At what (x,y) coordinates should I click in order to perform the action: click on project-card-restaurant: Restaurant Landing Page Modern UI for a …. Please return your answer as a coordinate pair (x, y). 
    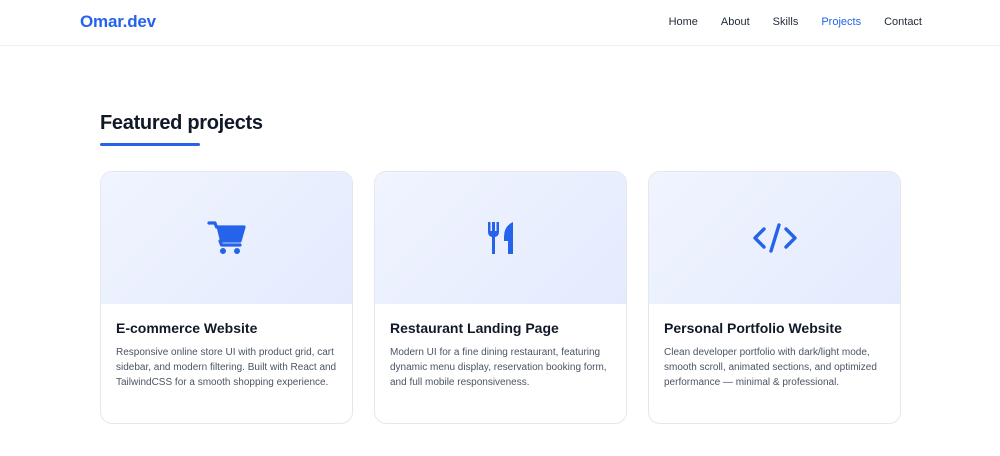
    Looking at the image, I should click on (500, 297).